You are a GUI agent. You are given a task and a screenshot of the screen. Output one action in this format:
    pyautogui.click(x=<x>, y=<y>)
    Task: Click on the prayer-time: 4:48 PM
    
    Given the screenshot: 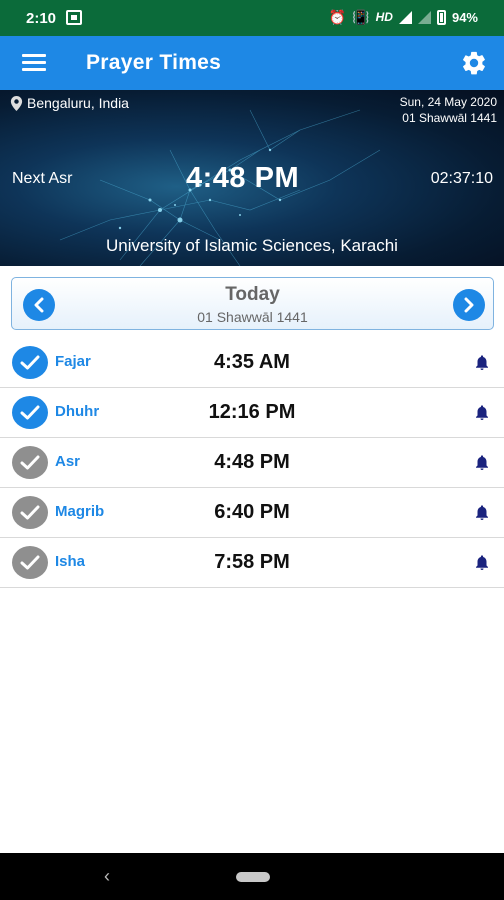 What is the action you would take?
    pyautogui.click(x=252, y=462)
    